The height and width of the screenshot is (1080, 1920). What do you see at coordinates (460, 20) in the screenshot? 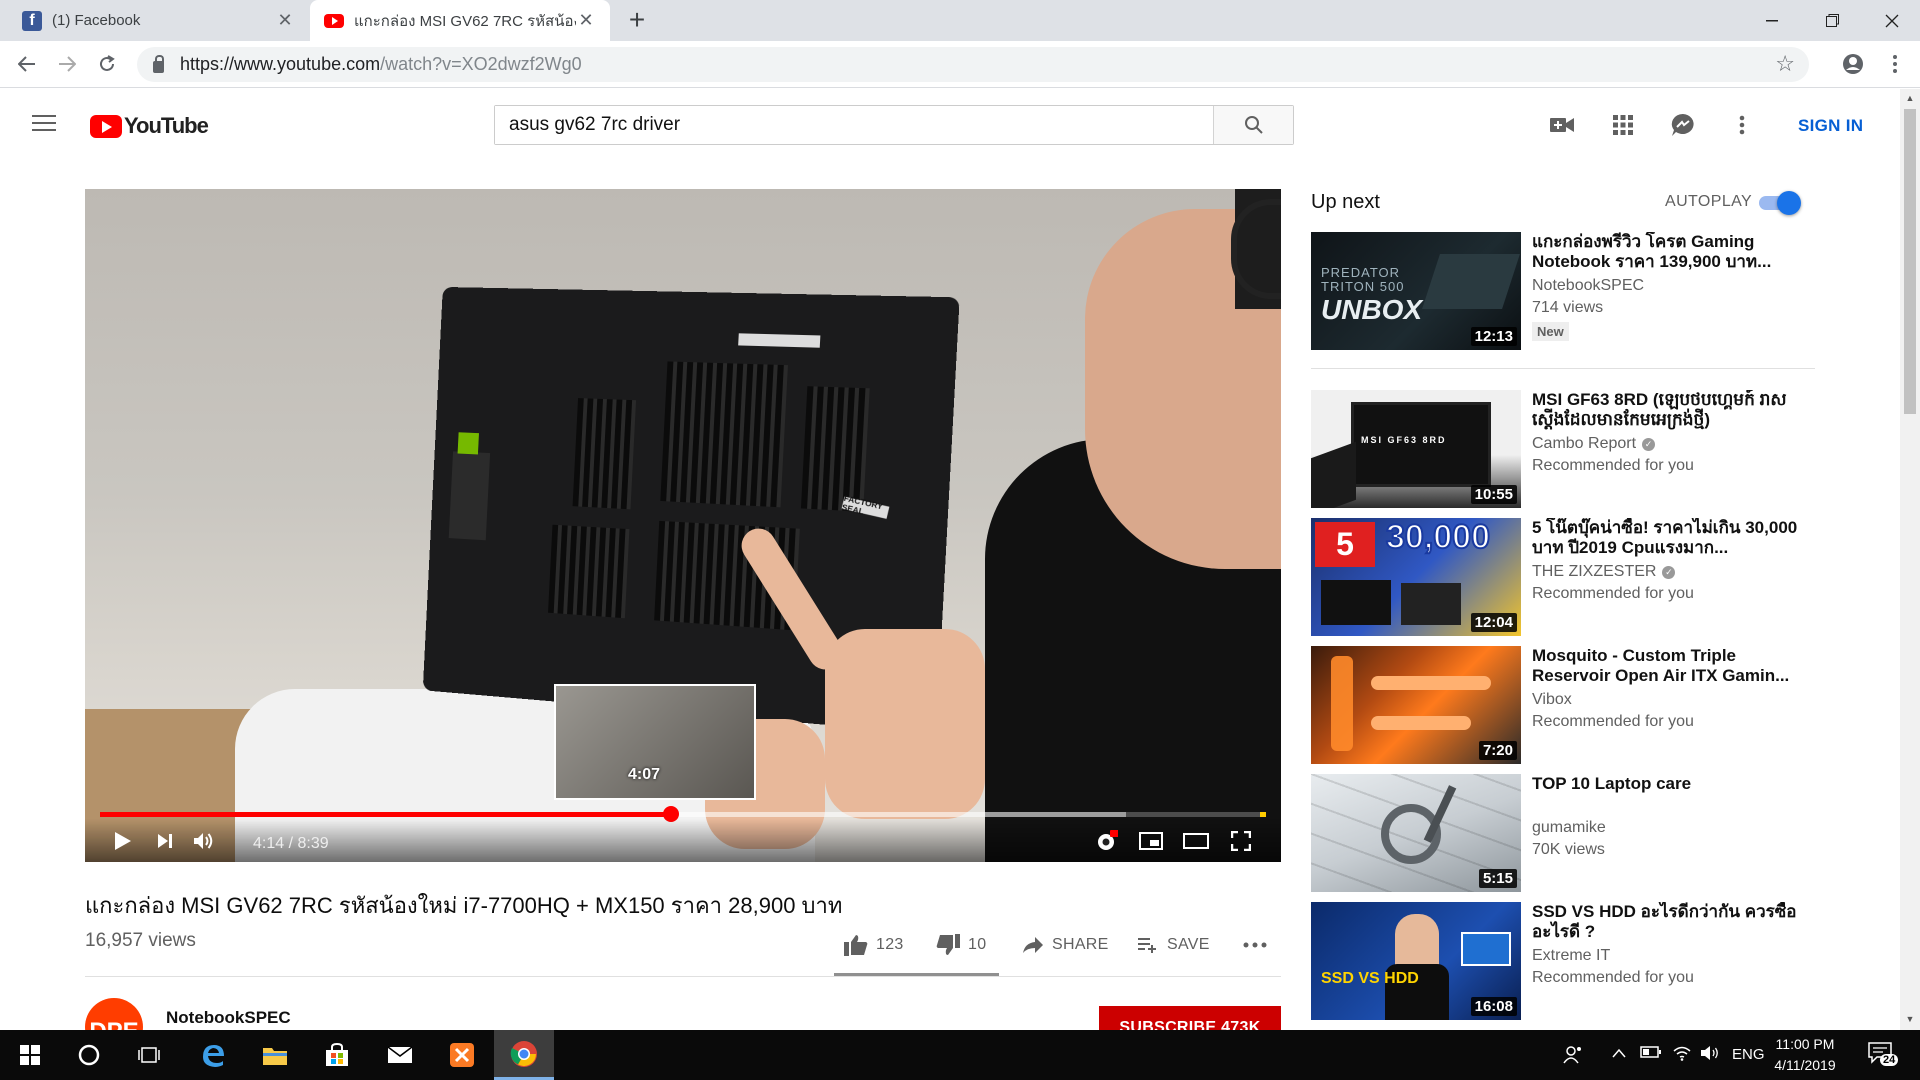
I see `tab-youtube: แกะกล่อง MSI GV62 7RC รหัสน้องใหม่ ✕` at bounding box center [460, 20].